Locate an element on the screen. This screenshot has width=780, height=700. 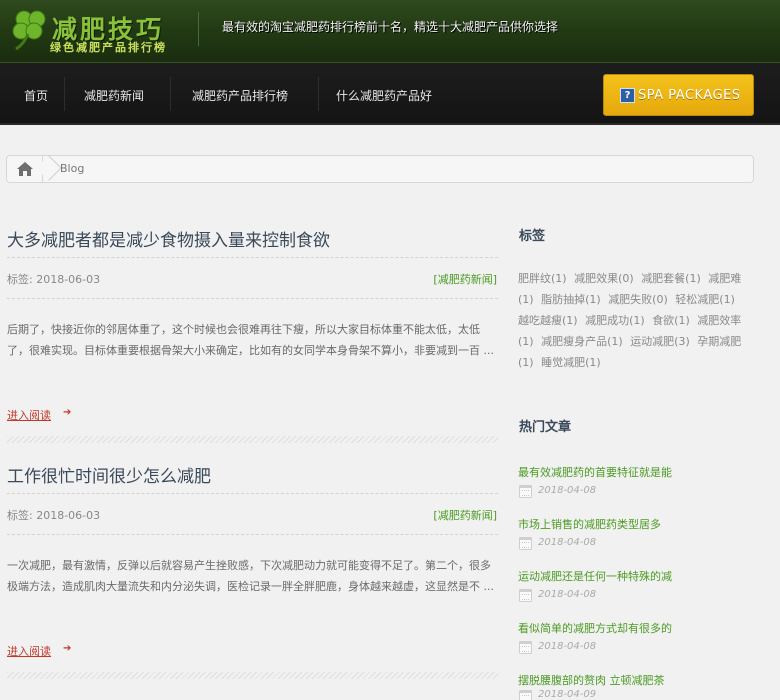
breadcrumb: Blog is located at coordinates (380, 169).